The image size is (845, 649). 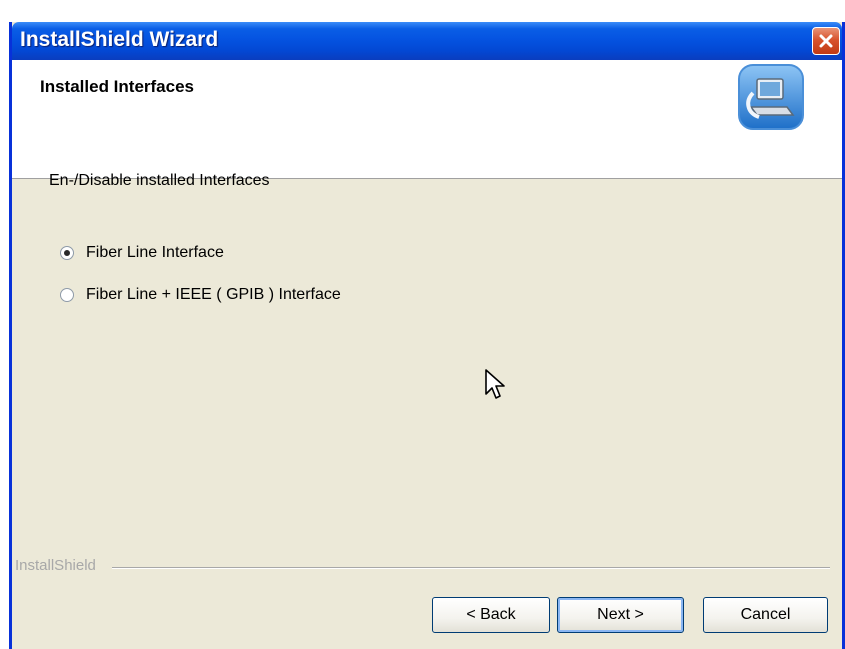 What do you see at coordinates (155, 252) in the screenshot?
I see `radio-label: Fiber Line Interface` at bounding box center [155, 252].